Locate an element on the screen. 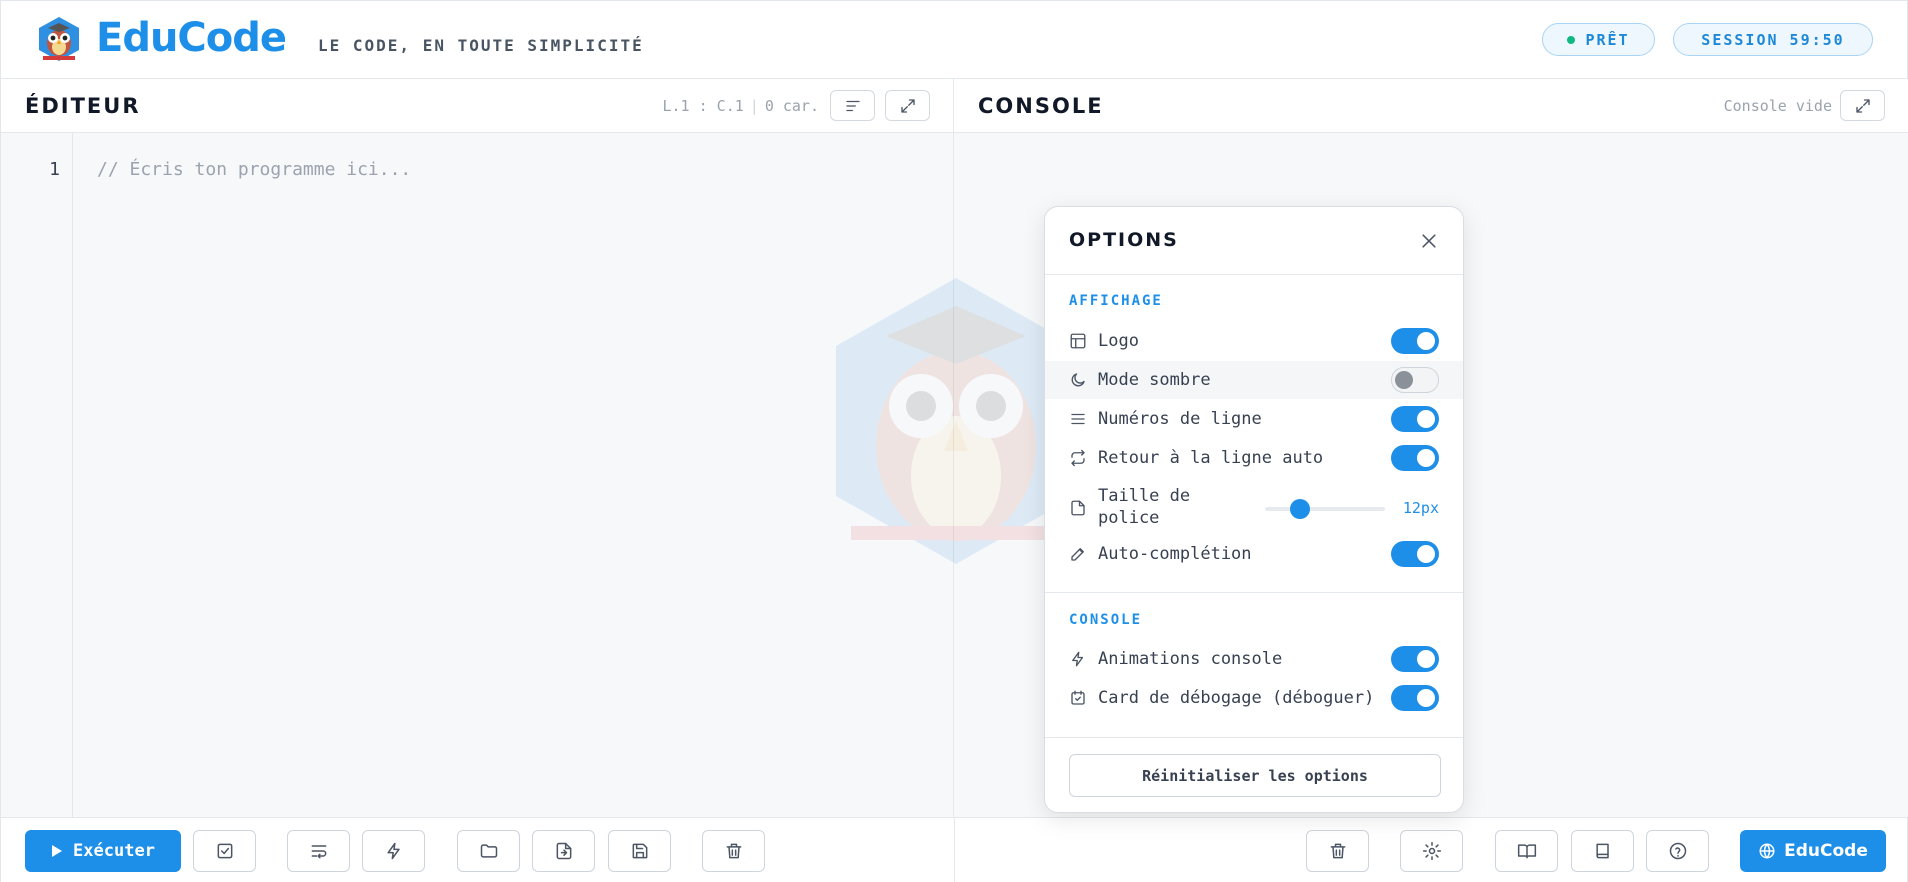 The height and width of the screenshot is (882, 1908). font-size-value: 12px is located at coordinates (1420, 508).